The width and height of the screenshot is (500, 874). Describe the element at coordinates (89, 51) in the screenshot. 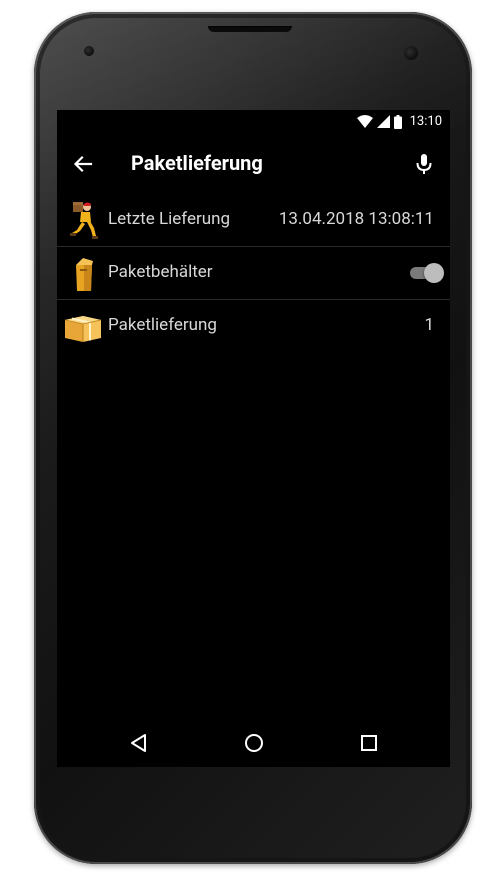

I see `proximity-sensor` at that location.